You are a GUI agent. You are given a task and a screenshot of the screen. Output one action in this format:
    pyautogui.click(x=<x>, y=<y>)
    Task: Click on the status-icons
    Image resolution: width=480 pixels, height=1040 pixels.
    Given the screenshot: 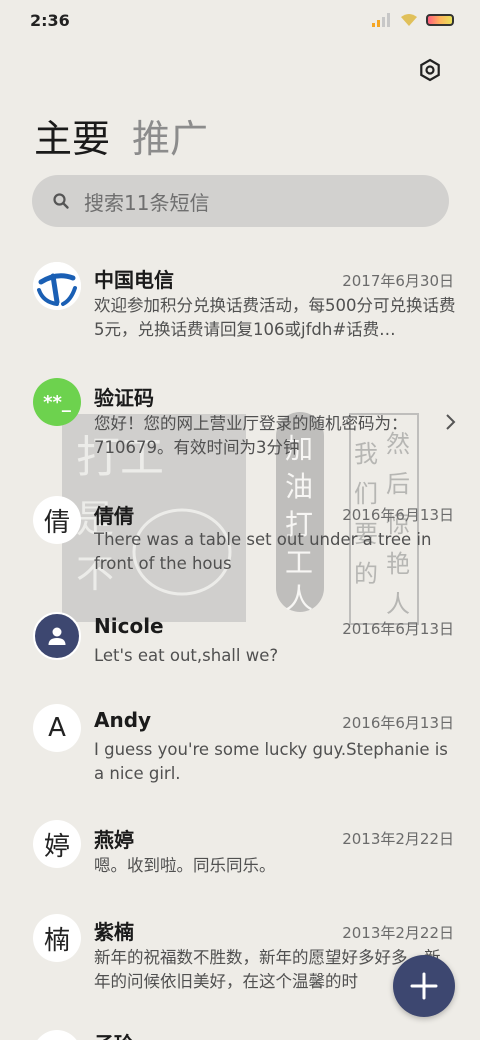 What is the action you would take?
    pyautogui.click(x=413, y=20)
    